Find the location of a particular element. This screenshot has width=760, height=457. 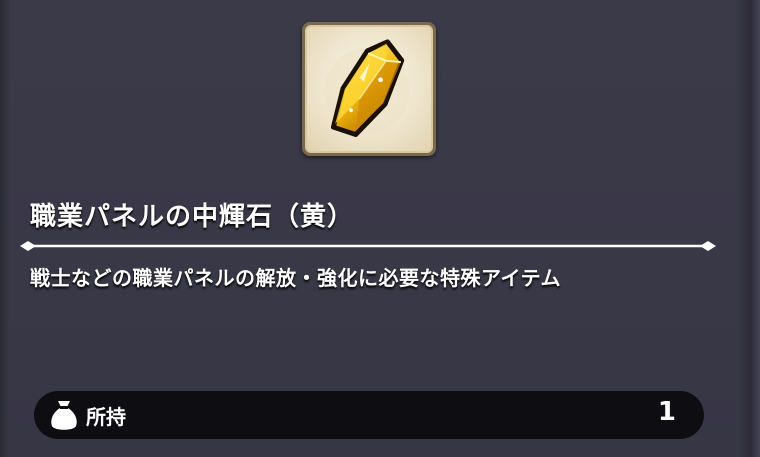

item-name: 職業パネルの中輝石（黄） is located at coordinates (192, 217).